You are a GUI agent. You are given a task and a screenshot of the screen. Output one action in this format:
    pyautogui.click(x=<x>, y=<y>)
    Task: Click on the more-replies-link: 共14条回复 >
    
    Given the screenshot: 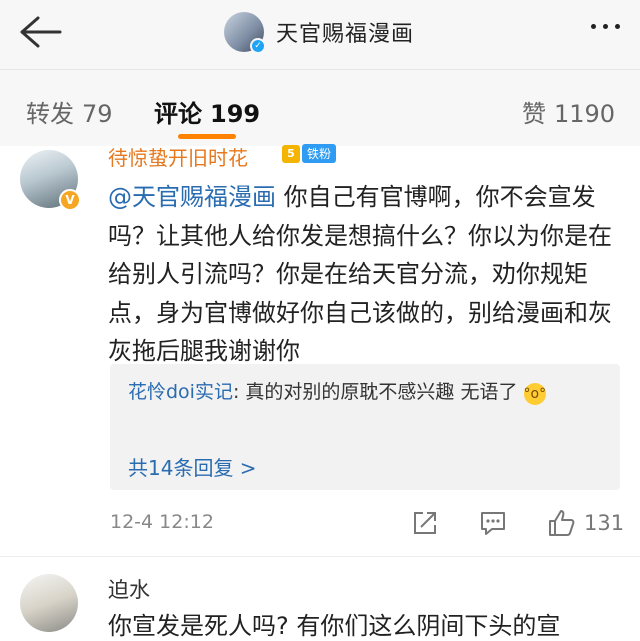 What is the action you would take?
    pyautogui.click(x=192, y=466)
    